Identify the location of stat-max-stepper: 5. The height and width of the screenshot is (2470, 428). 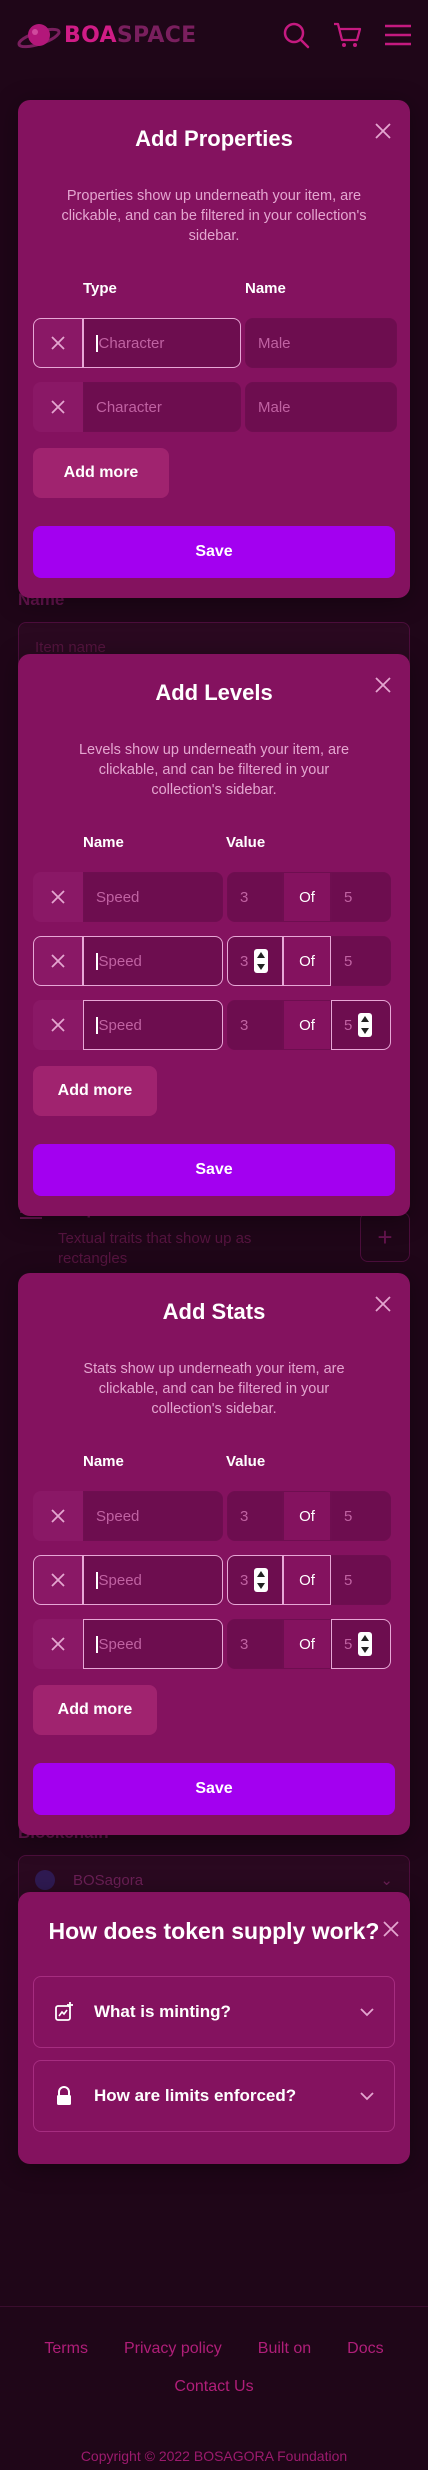
(361, 1644).